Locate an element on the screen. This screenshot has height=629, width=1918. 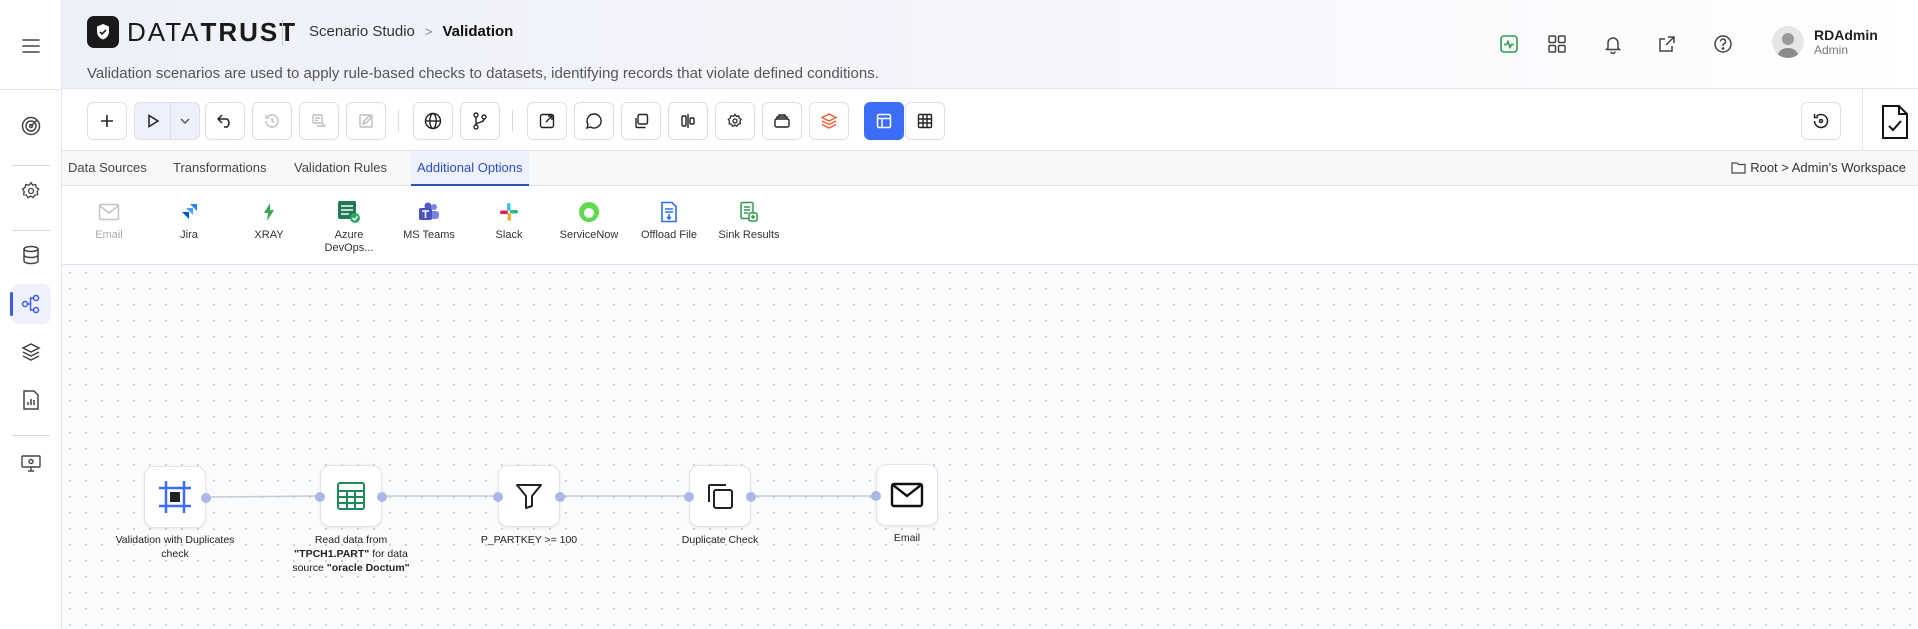
option-label: Offload File is located at coordinates (669, 235).